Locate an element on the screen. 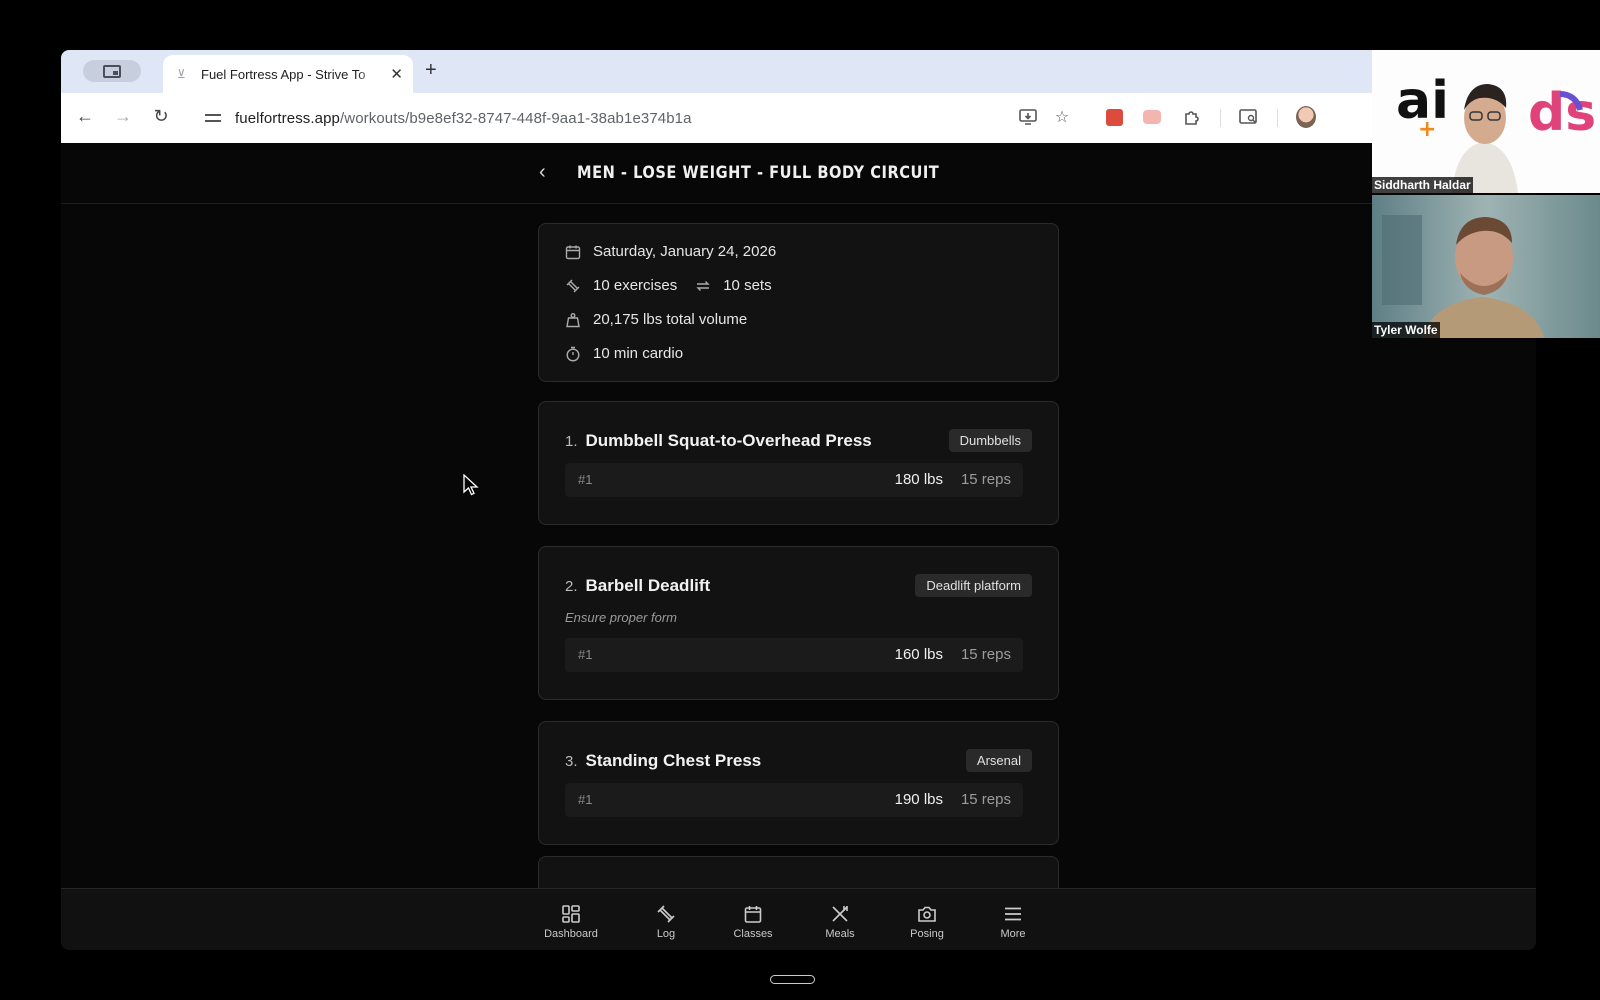  url-domain: fuelfortress.app is located at coordinates (287, 118).